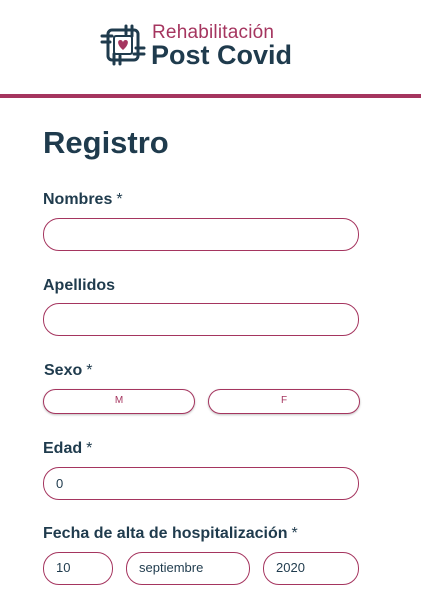 The image size is (421, 603). Describe the element at coordinates (165, 533) in the screenshot. I see `fecha-alta-label-text: Fecha de alta de hospitalización` at that location.